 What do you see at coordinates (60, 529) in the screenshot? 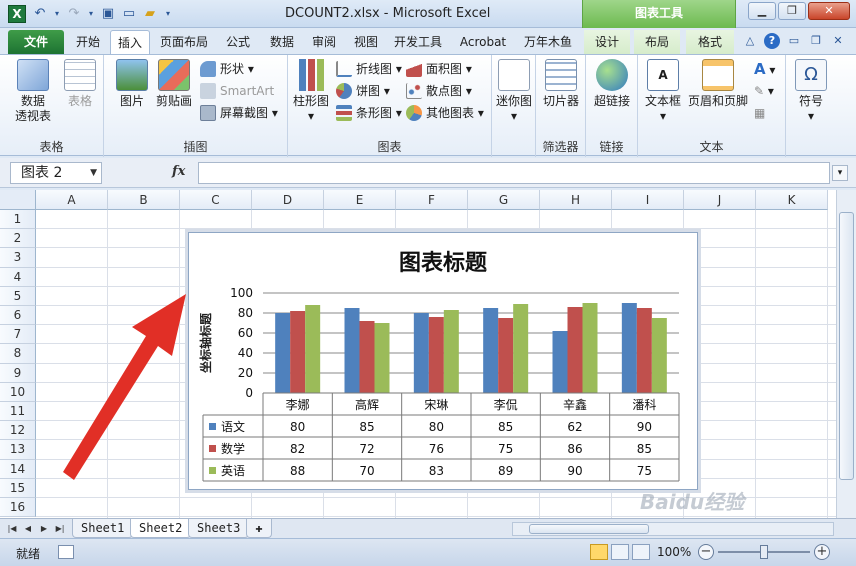
I see `last-sheet-icon: ▶|` at bounding box center [60, 529].